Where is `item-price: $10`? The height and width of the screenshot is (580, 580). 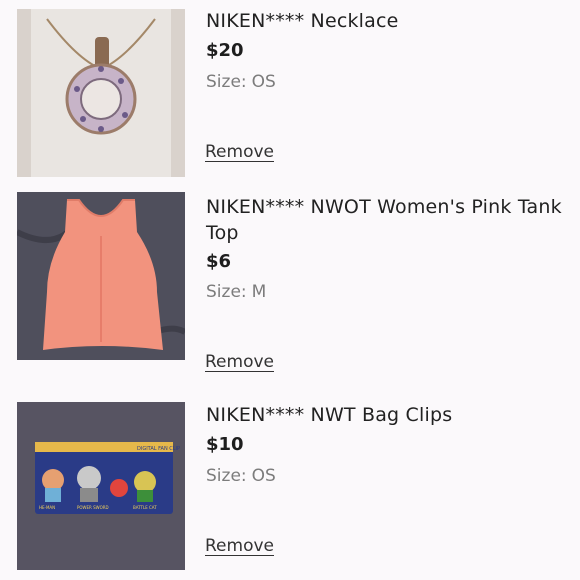 item-price: $10 is located at coordinates (225, 444).